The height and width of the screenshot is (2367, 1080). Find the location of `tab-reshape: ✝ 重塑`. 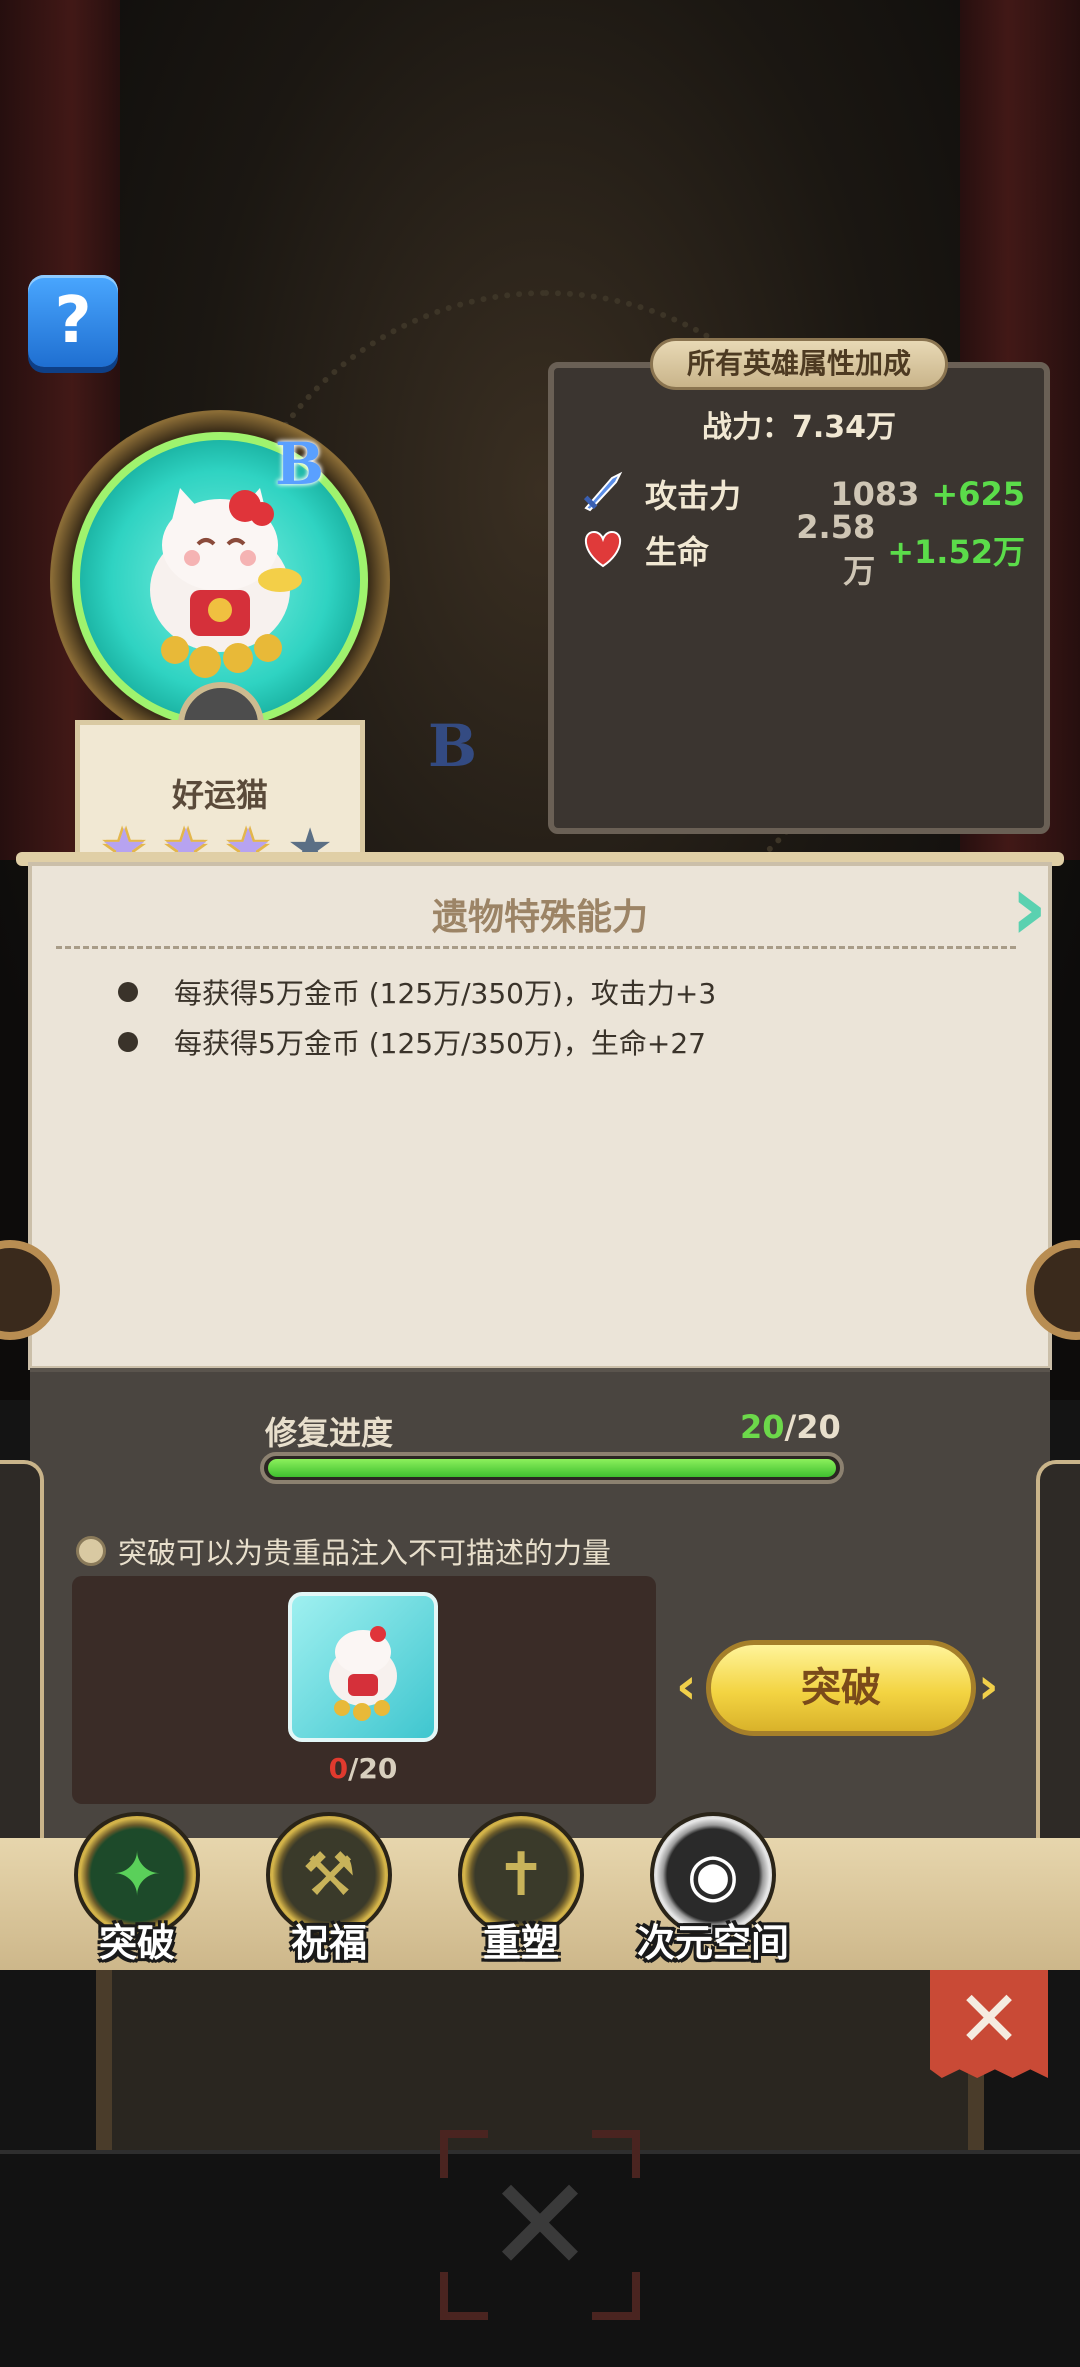

tab-reshape: ✝ 重塑 is located at coordinates (521, 1902).